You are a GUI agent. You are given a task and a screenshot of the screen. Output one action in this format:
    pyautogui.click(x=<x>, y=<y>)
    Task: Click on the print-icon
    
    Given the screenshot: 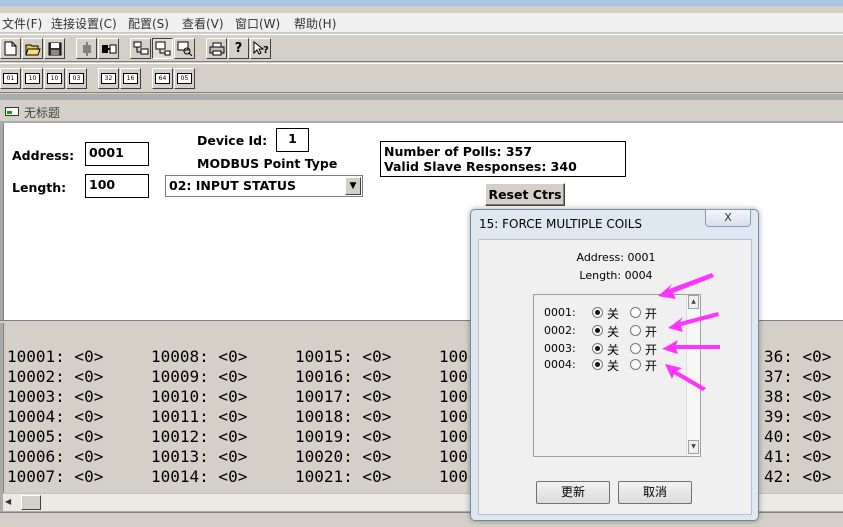 What is the action you would take?
    pyautogui.click(x=216, y=48)
    